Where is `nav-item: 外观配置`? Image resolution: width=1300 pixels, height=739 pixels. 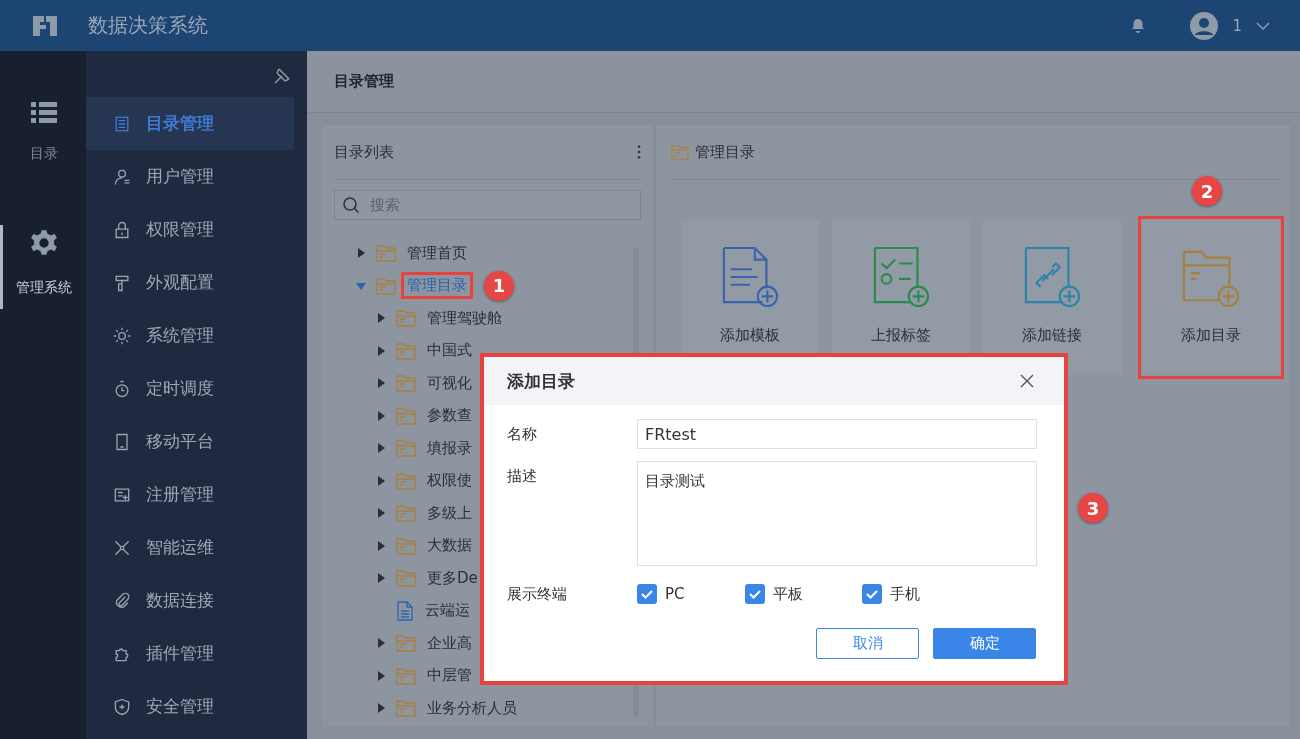 nav-item: 外观配置 is located at coordinates (189, 282).